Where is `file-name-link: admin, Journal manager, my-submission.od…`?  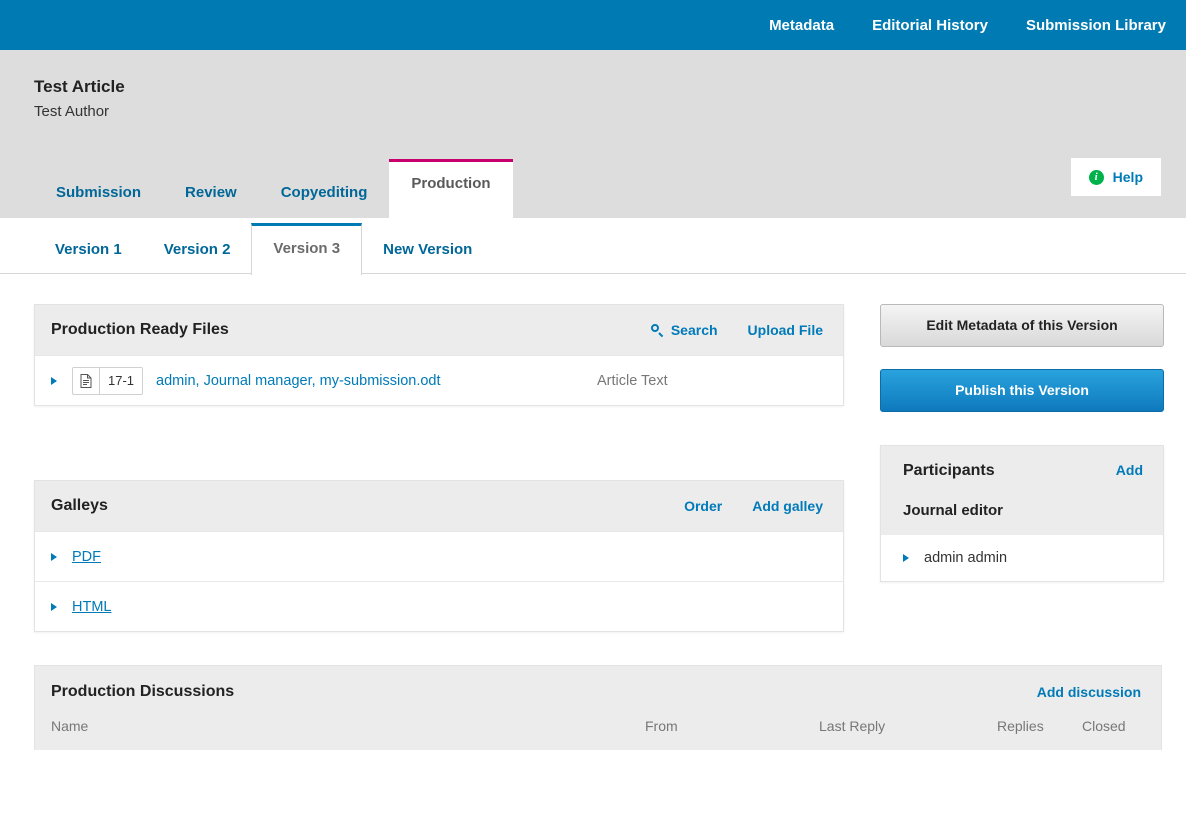
file-name-link: admin, Journal manager, my-submission.od… is located at coordinates (376, 381).